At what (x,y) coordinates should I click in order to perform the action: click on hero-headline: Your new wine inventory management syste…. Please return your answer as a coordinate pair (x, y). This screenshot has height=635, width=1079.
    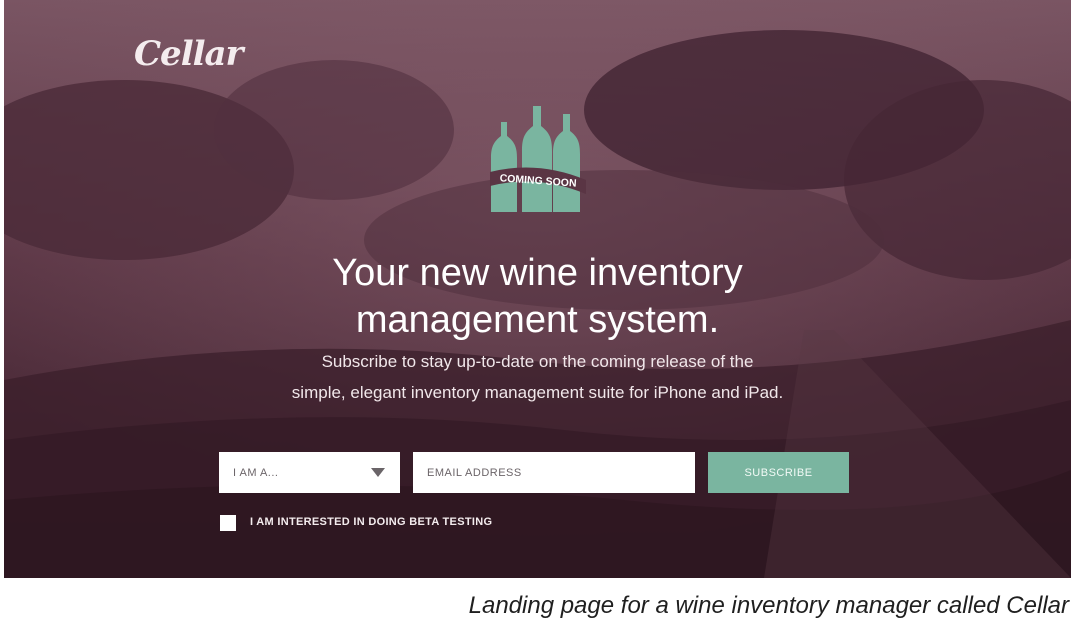
    Looking at the image, I should click on (537, 297).